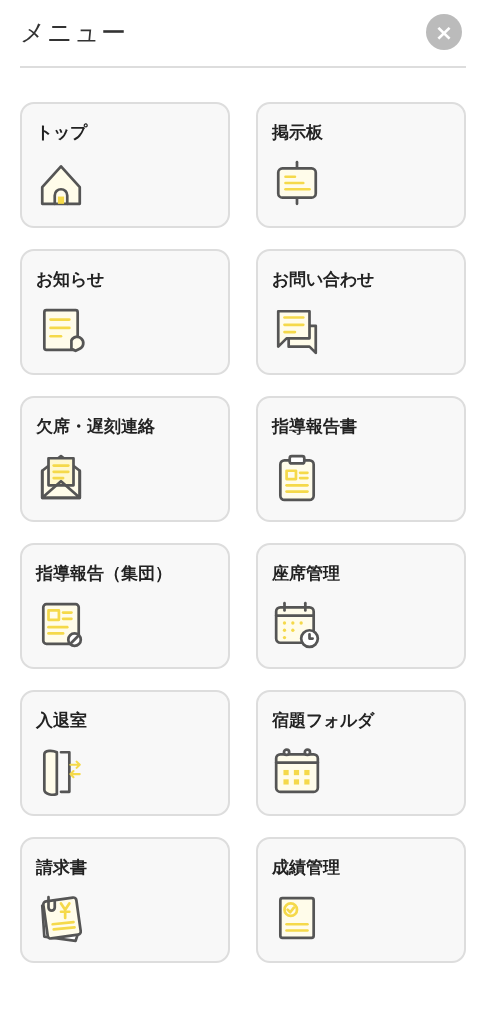 This screenshot has width=486, height=1024. I want to click on menu-label: 指導報告書, so click(315, 426).